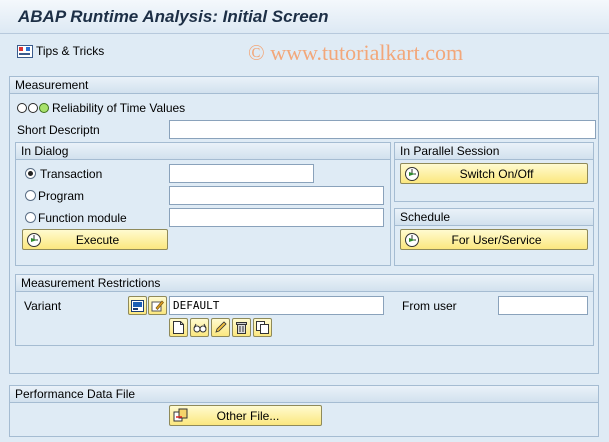 The image size is (609, 442). Describe the element at coordinates (61, 196) in the screenshot. I see `program-label: Program` at that location.